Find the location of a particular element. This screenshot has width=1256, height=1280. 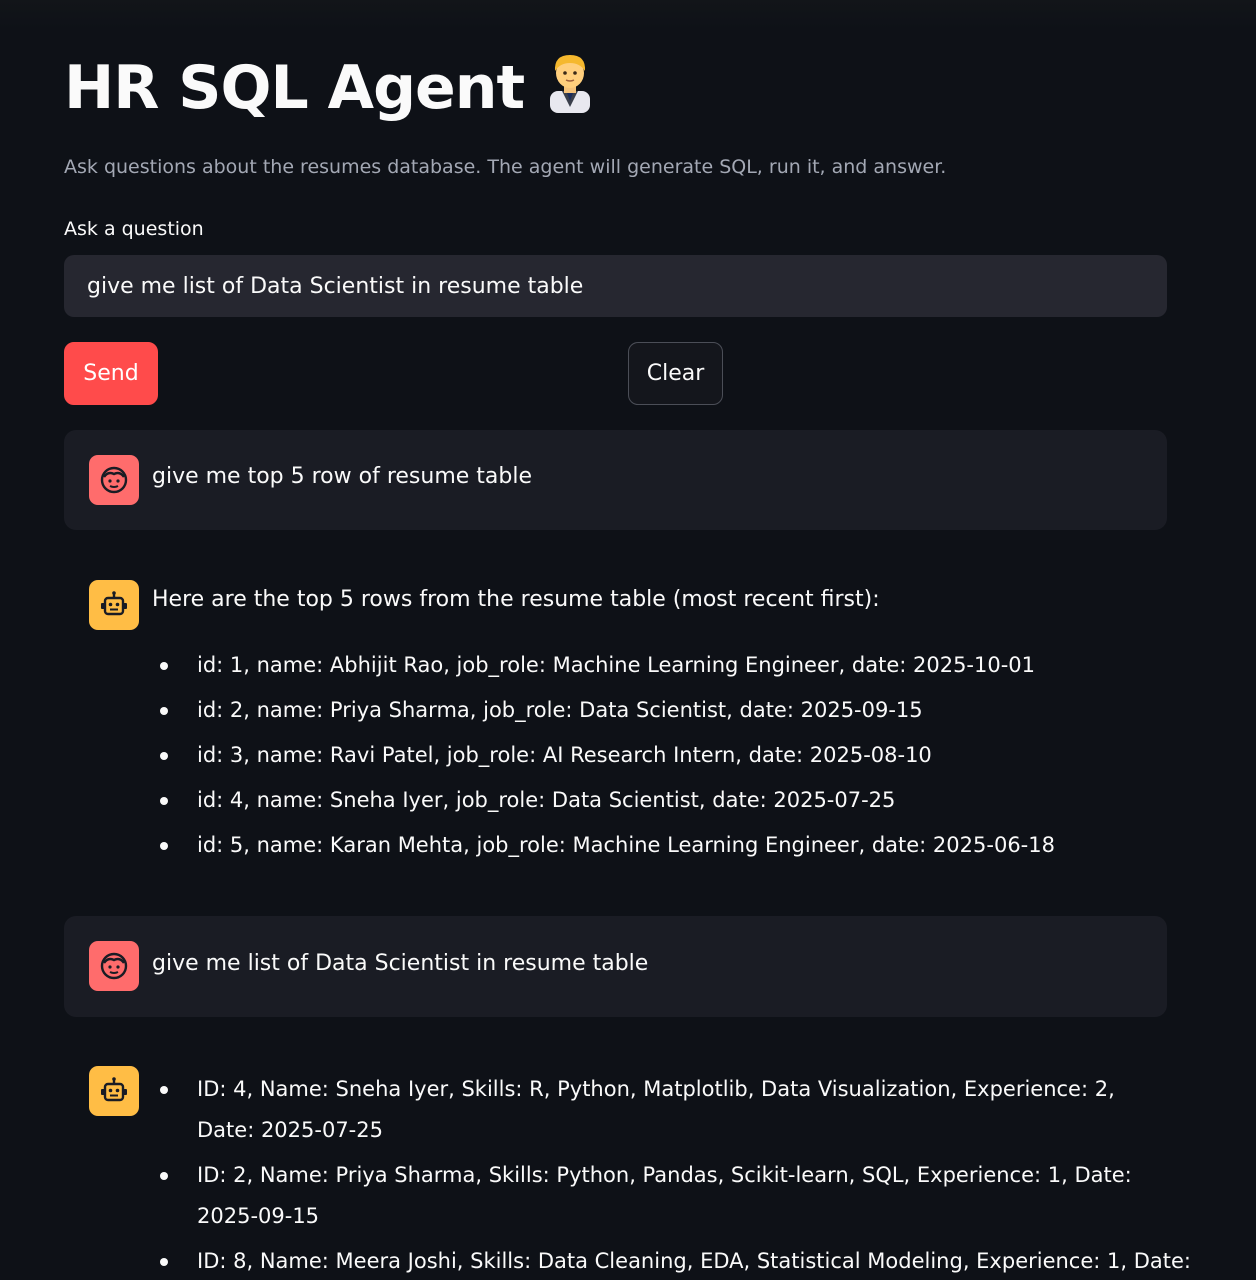

page-title: HR SQL Agent is located at coordinates (331, 90).